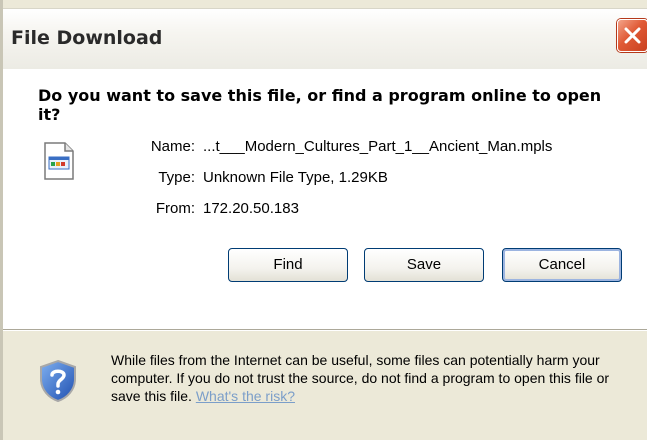  I want to click on file-from-label: From:, so click(175, 208).